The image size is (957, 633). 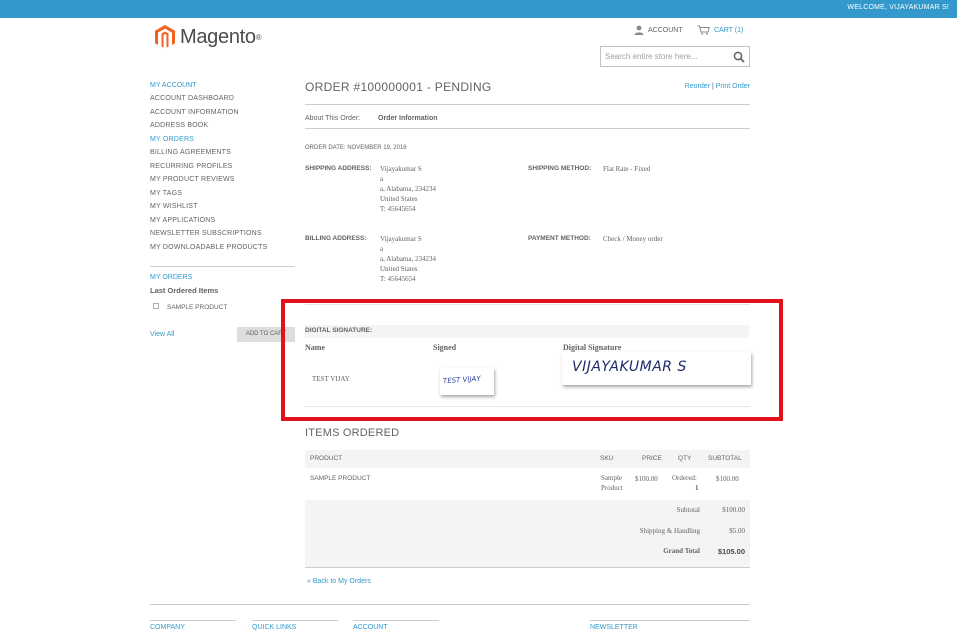 I want to click on payment-method: Check / Money order, so click(x=633, y=239).